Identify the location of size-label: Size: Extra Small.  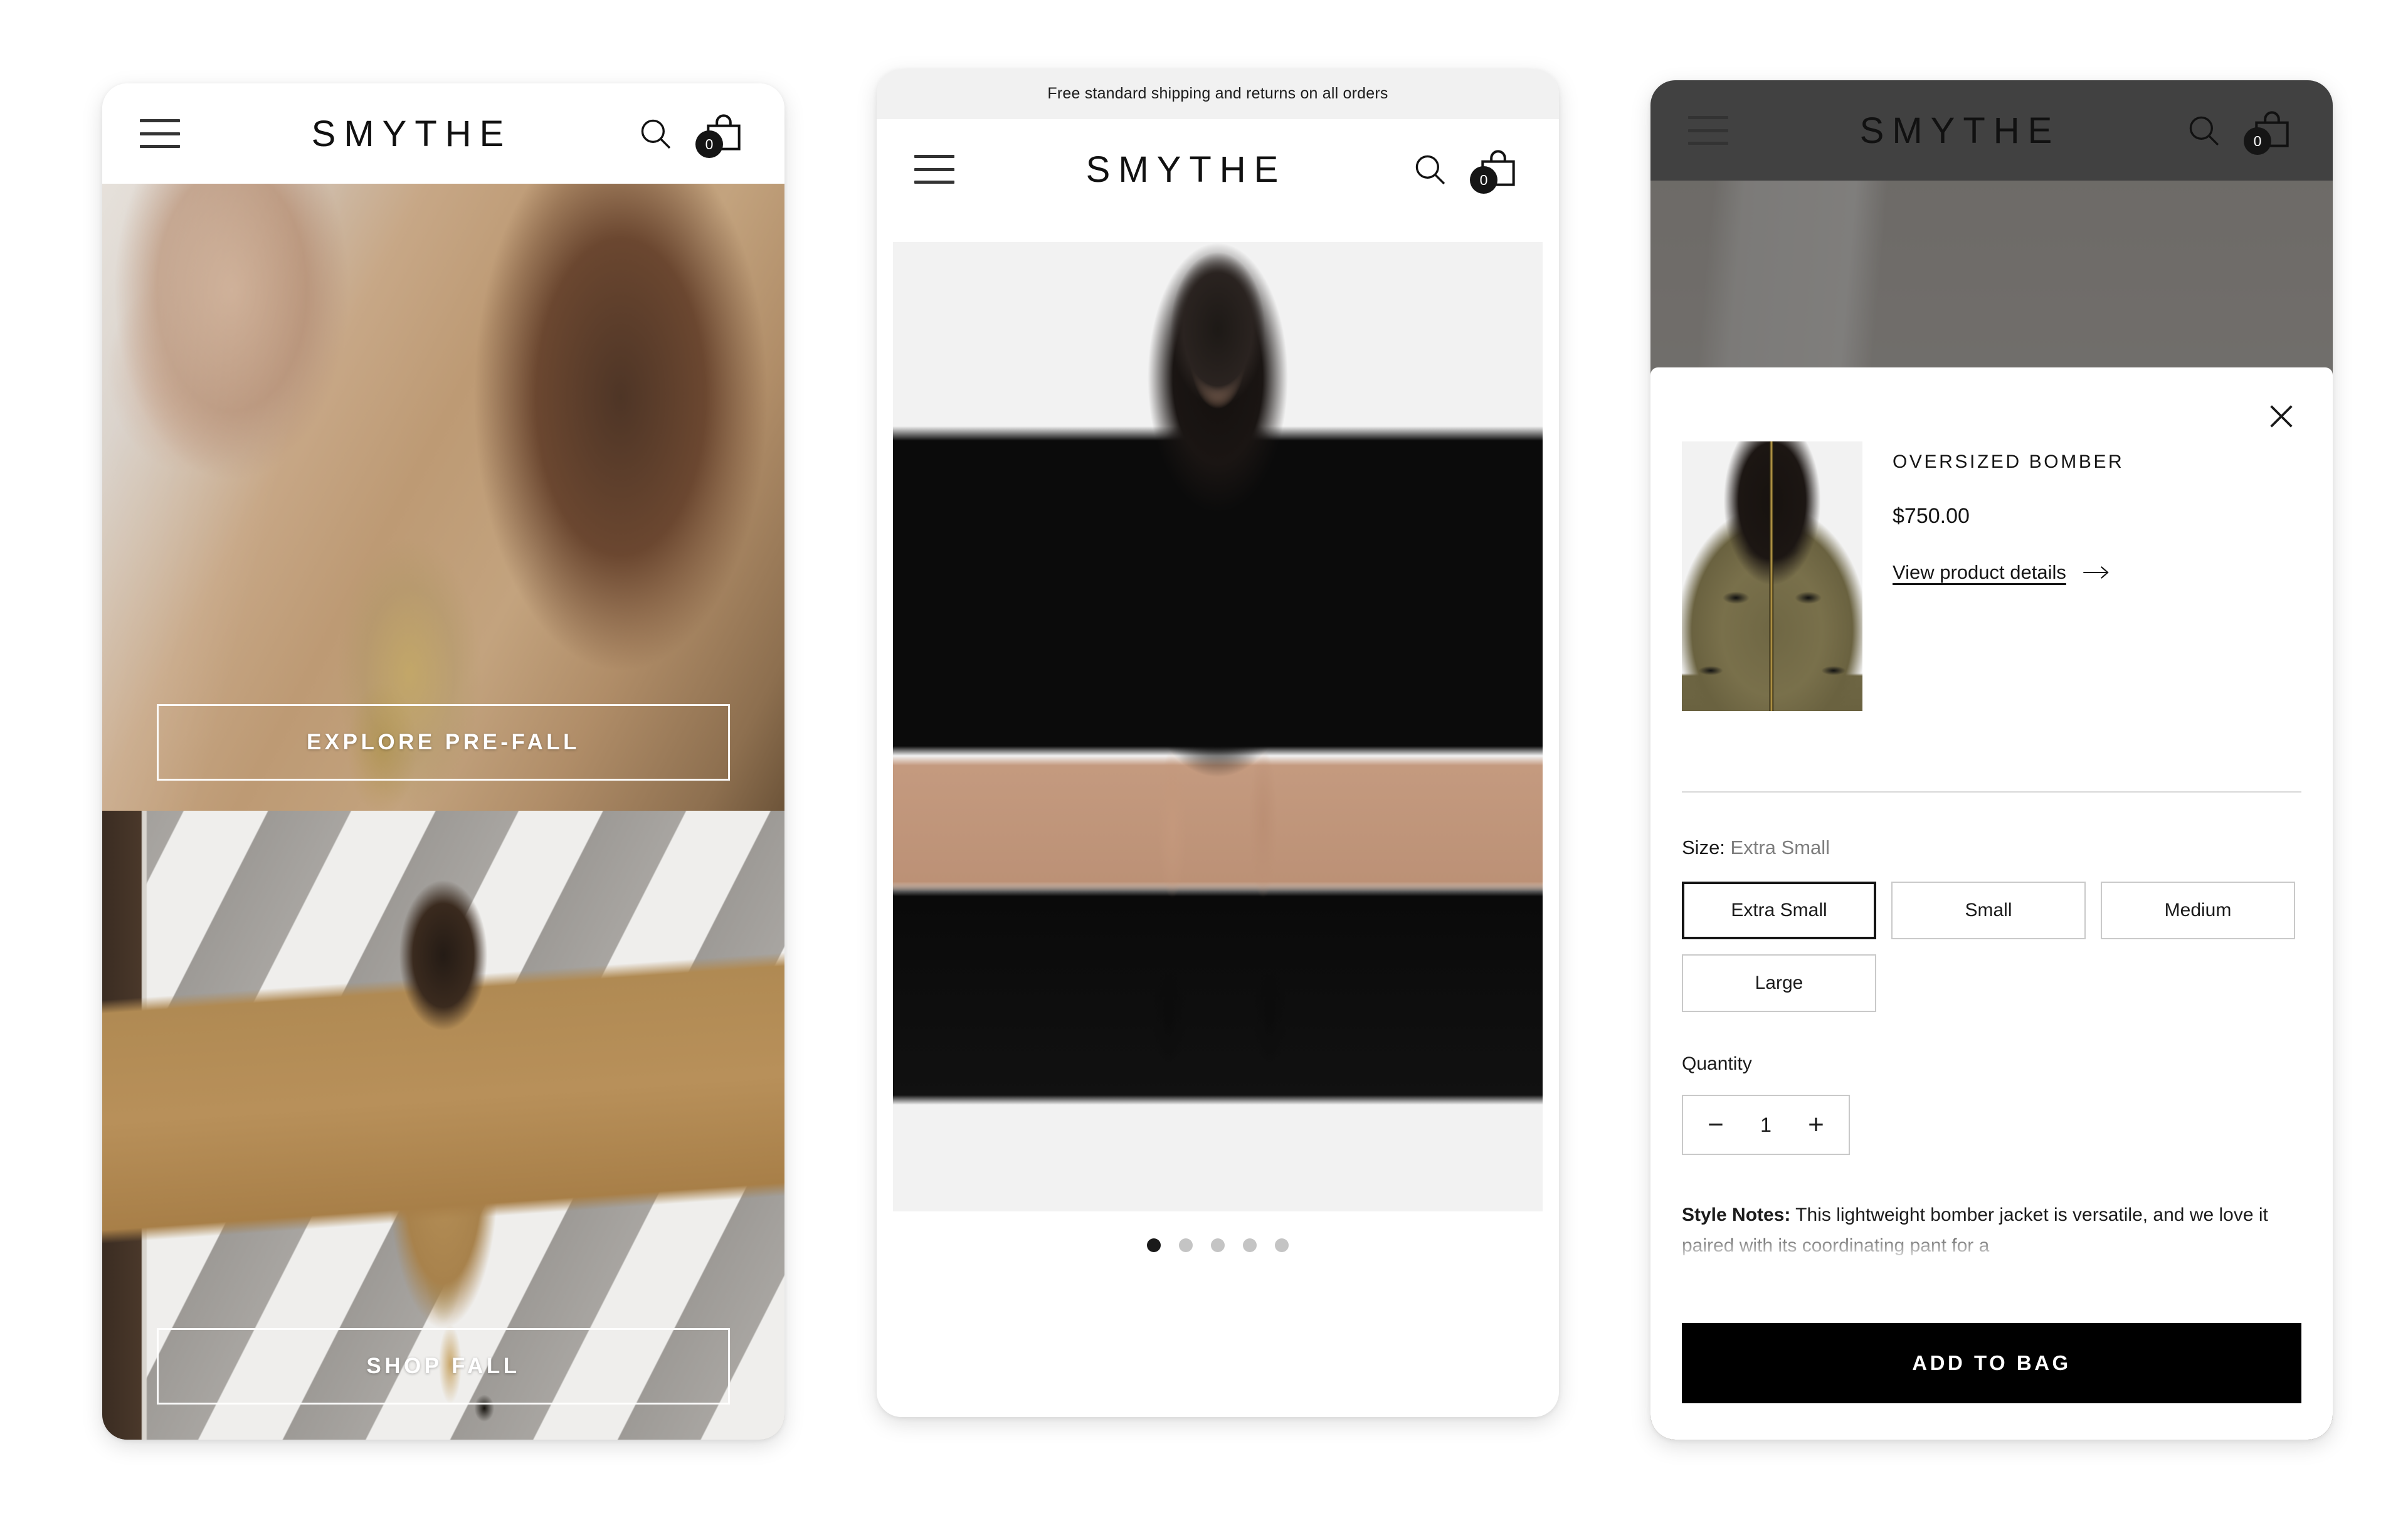
(1991, 848).